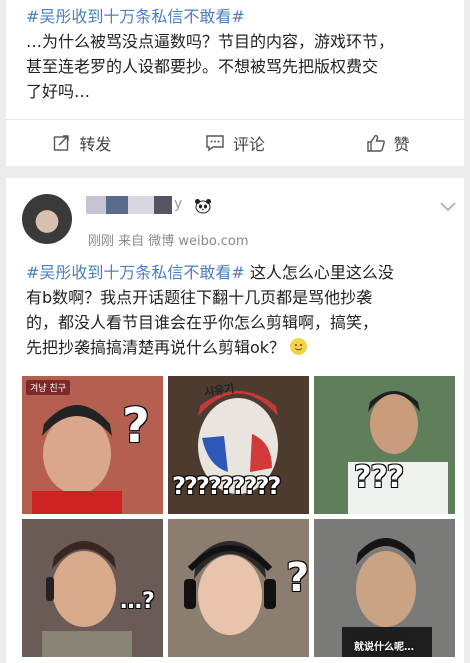 The width and height of the screenshot is (470, 663). What do you see at coordinates (401, 144) in the screenshot?
I see `like-label: 赞` at bounding box center [401, 144].